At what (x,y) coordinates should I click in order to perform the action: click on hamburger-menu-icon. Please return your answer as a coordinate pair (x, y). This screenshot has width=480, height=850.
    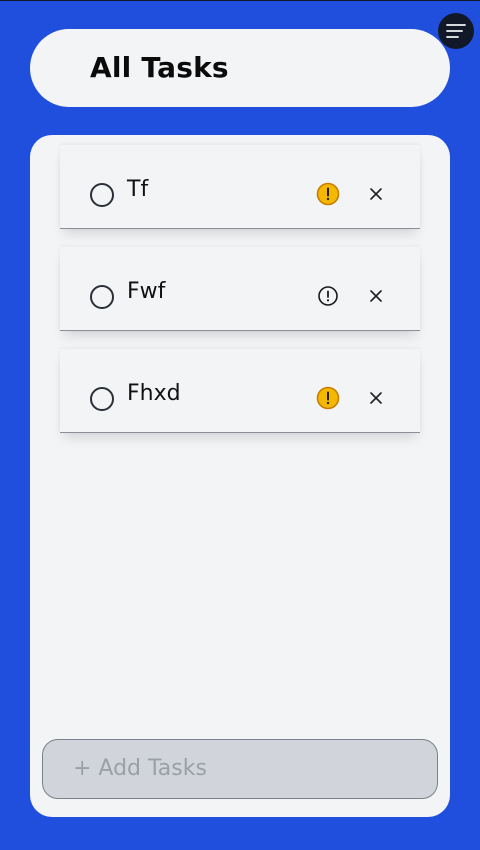
    Looking at the image, I should click on (456, 31).